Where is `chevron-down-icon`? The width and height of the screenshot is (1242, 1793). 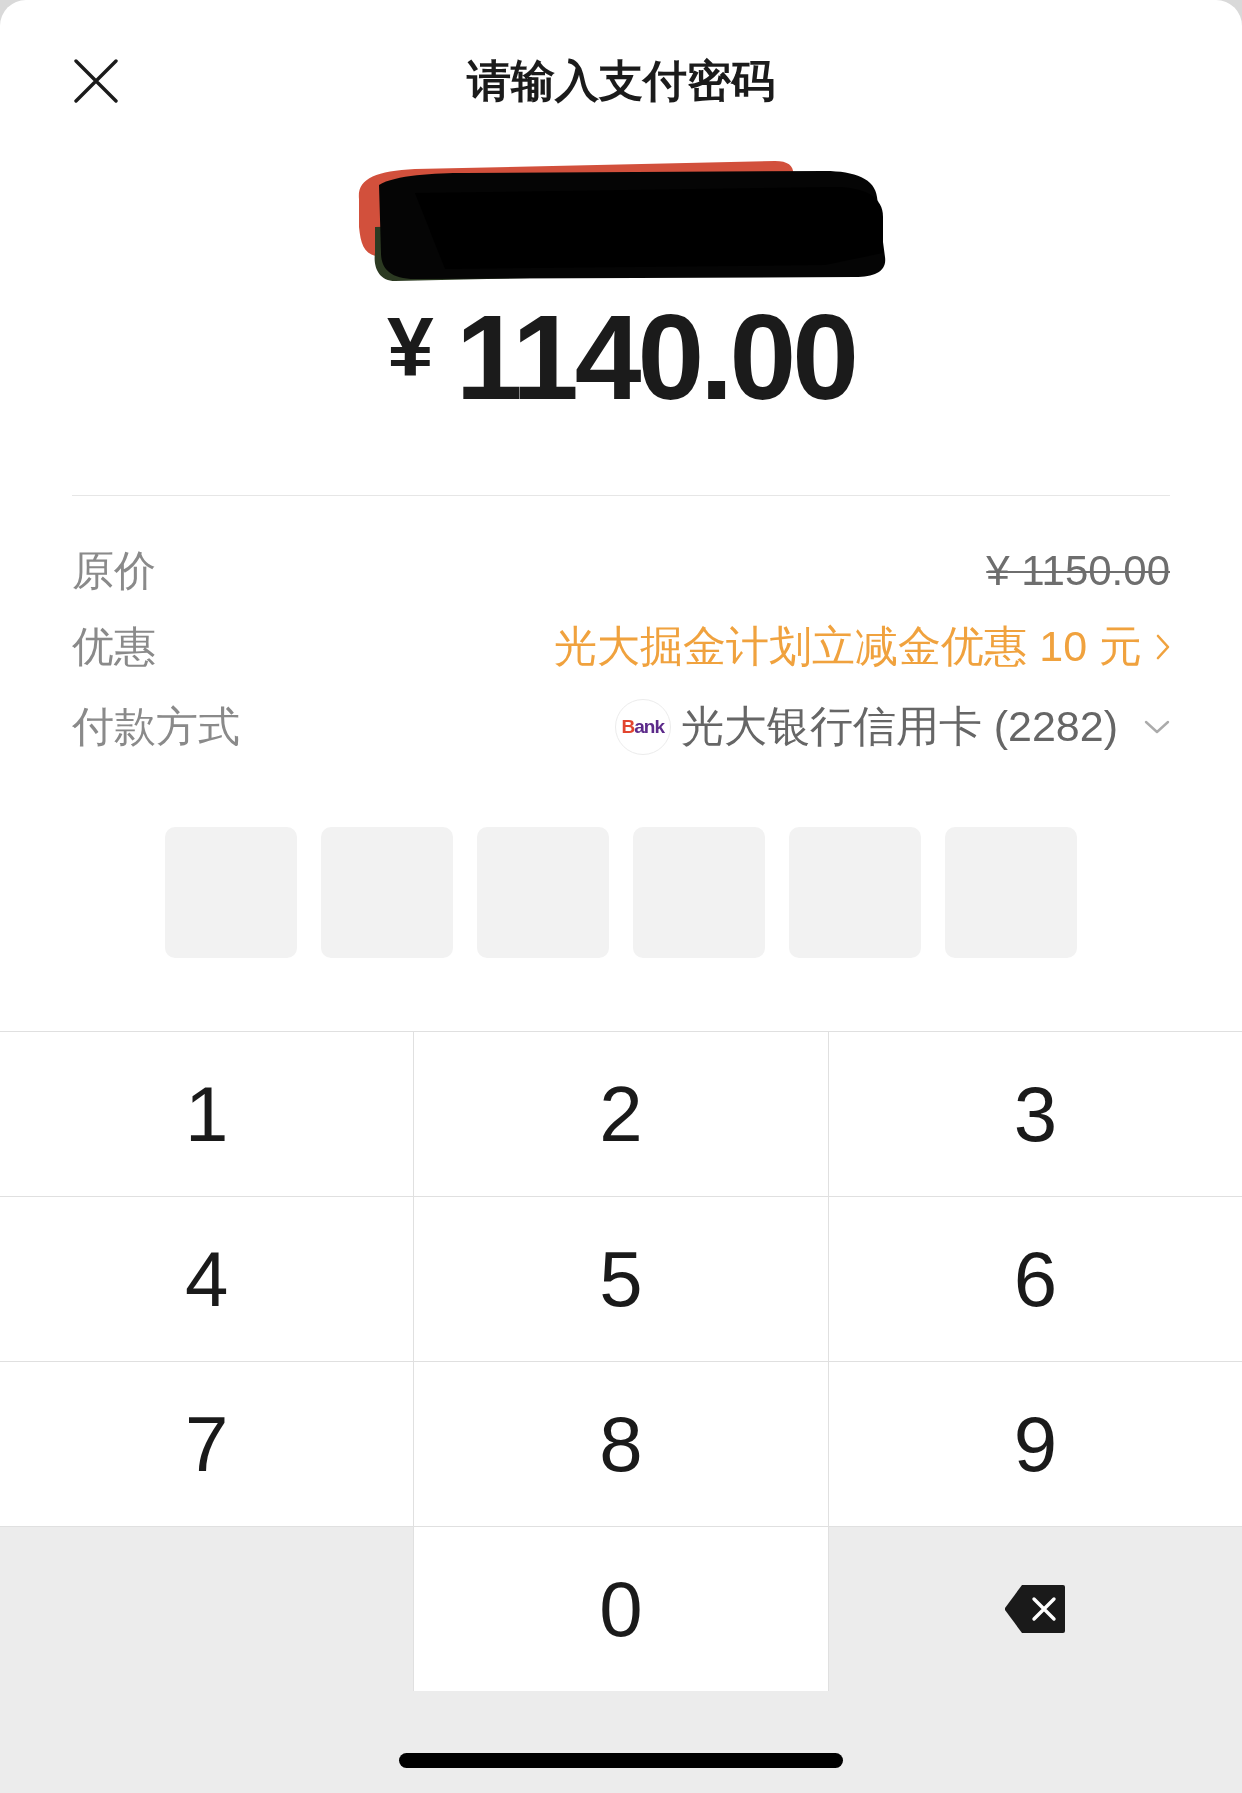
chevron-down-icon is located at coordinates (1157, 727).